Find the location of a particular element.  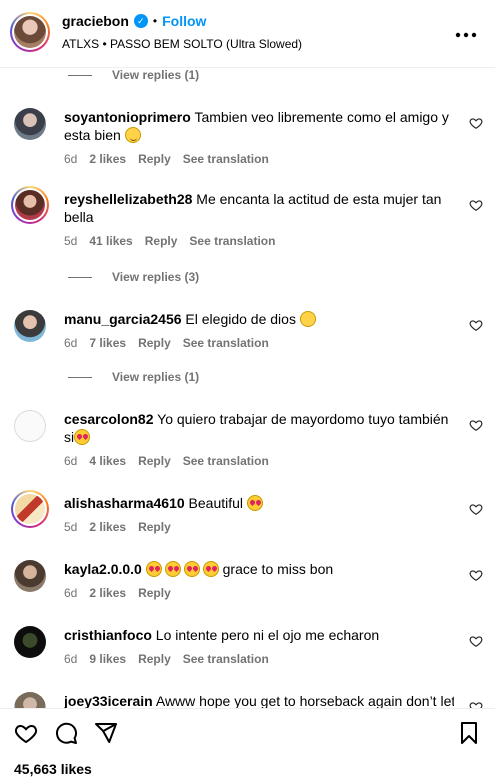

comment-meta: 6d 2 likes Reply See translation is located at coordinates (166, 159).